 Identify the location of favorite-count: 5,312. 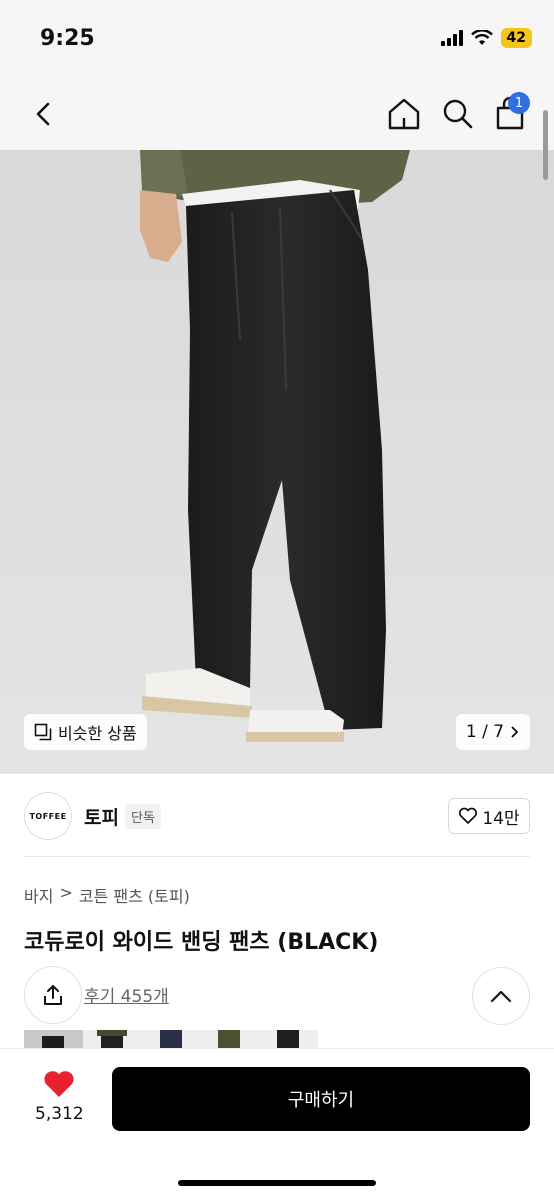
(59, 1114).